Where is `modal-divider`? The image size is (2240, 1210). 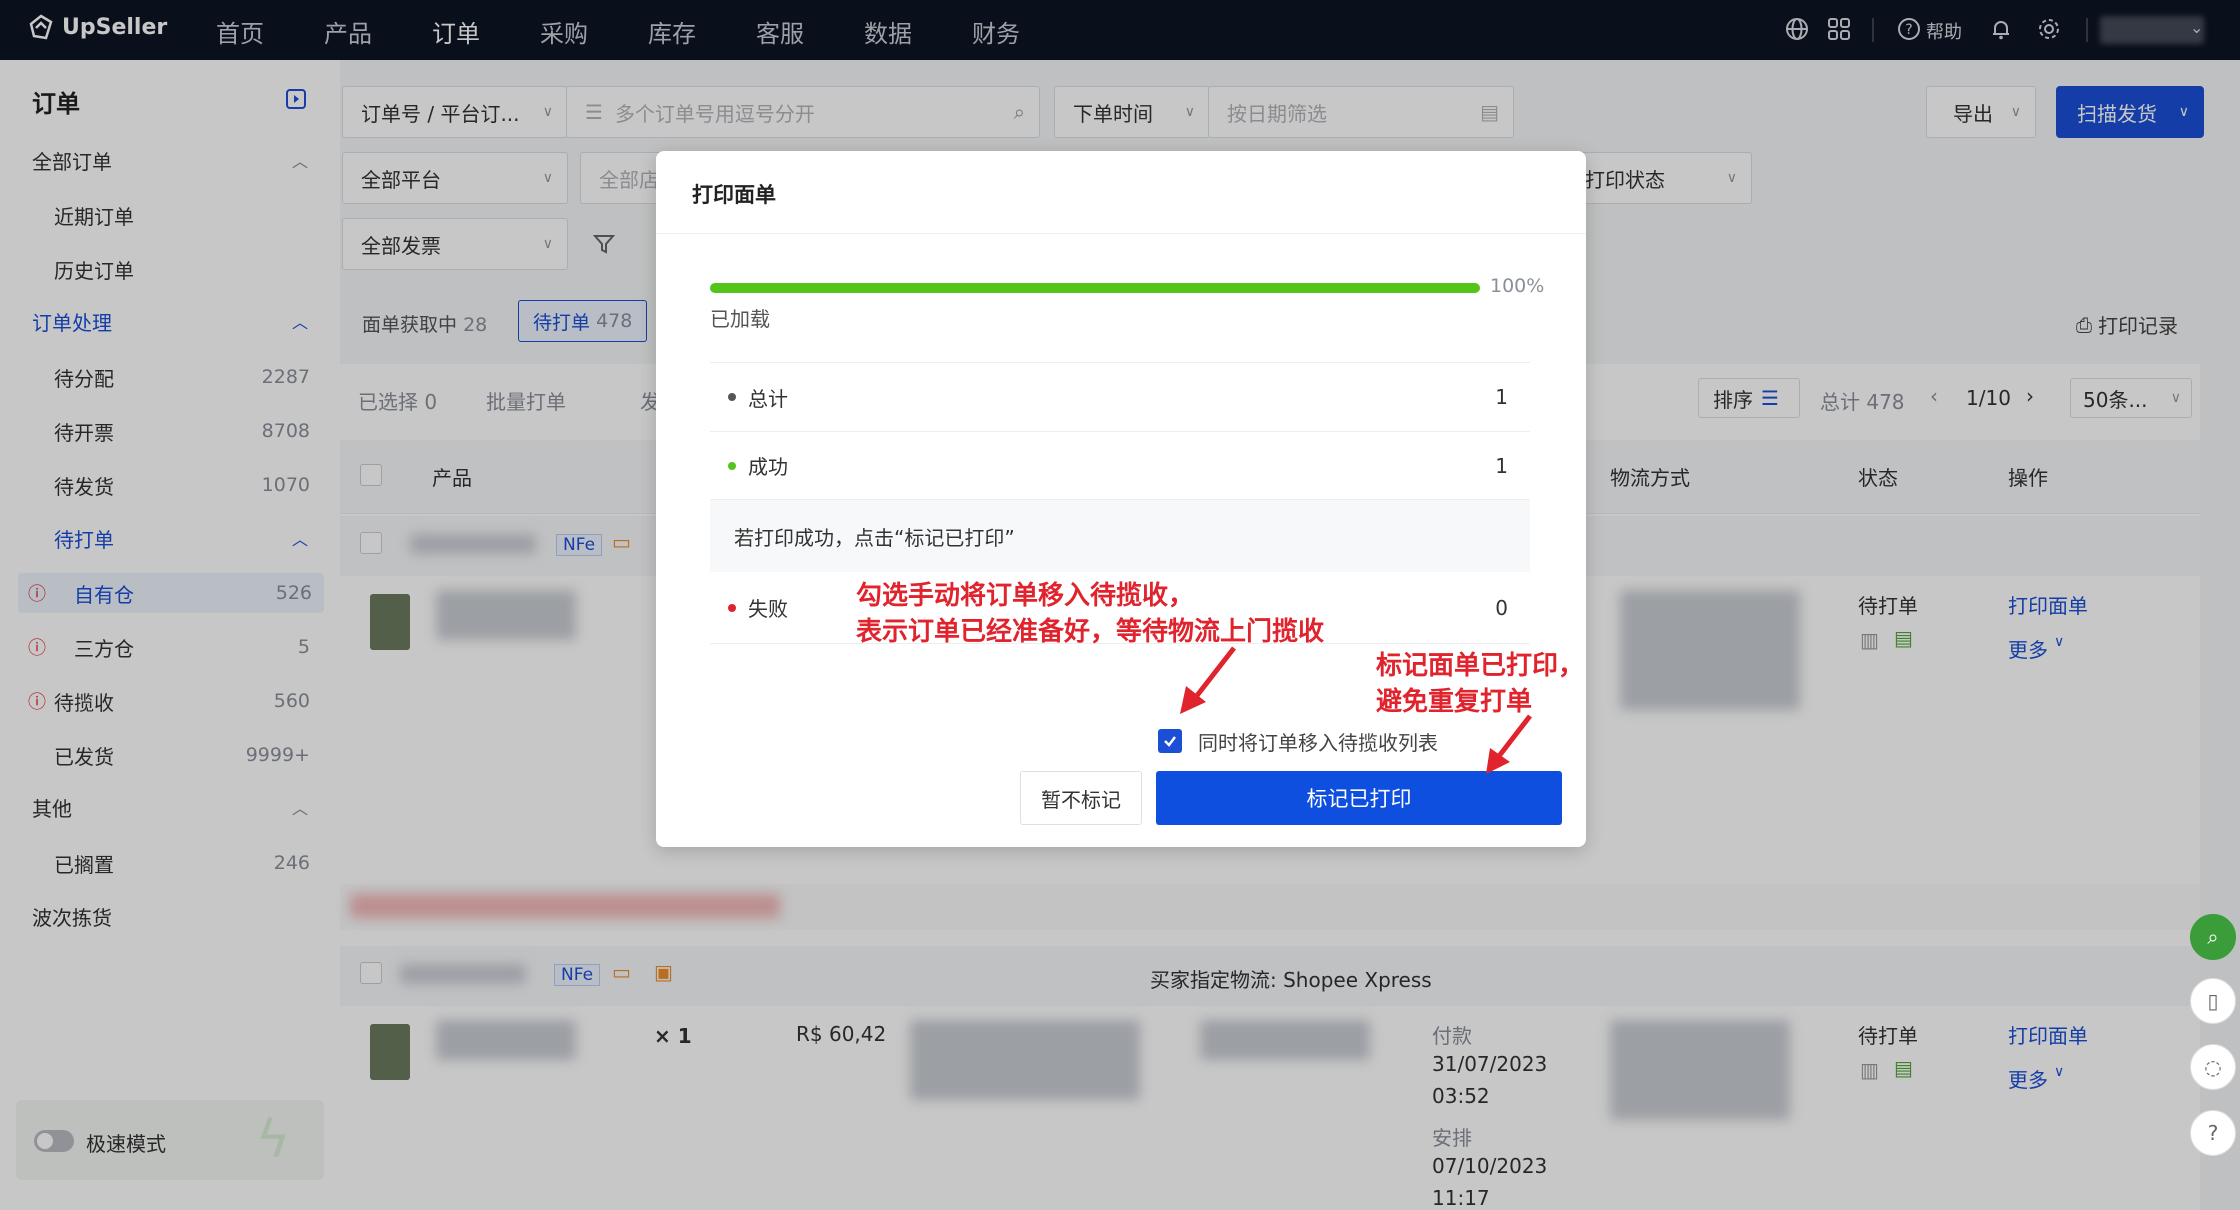 modal-divider is located at coordinates (1121, 233).